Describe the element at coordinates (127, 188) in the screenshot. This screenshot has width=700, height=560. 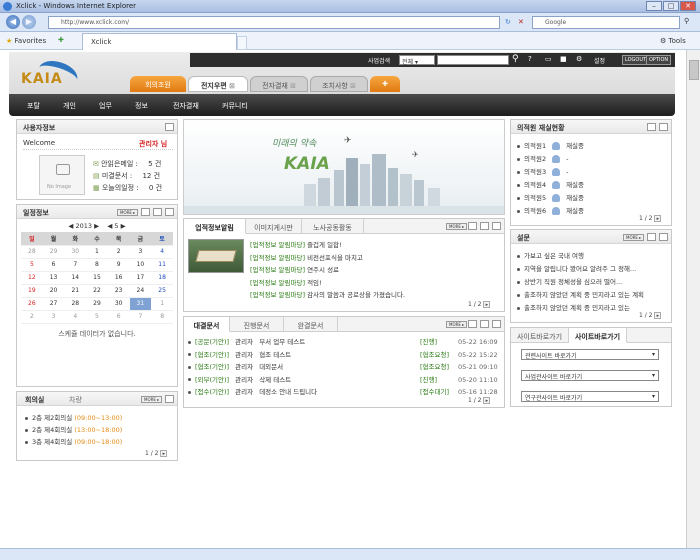
I see `stat-today-schedule: ▦ 오늘의일정 : 0 건` at that location.